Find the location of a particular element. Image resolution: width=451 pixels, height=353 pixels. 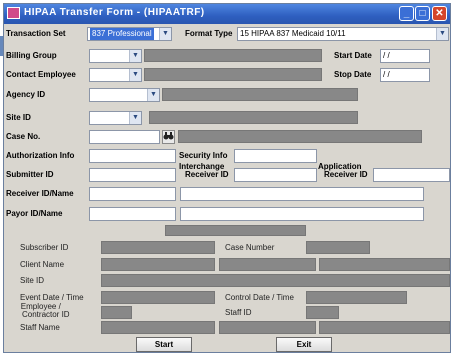

staff-last-name is located at coordinates (158, 327).